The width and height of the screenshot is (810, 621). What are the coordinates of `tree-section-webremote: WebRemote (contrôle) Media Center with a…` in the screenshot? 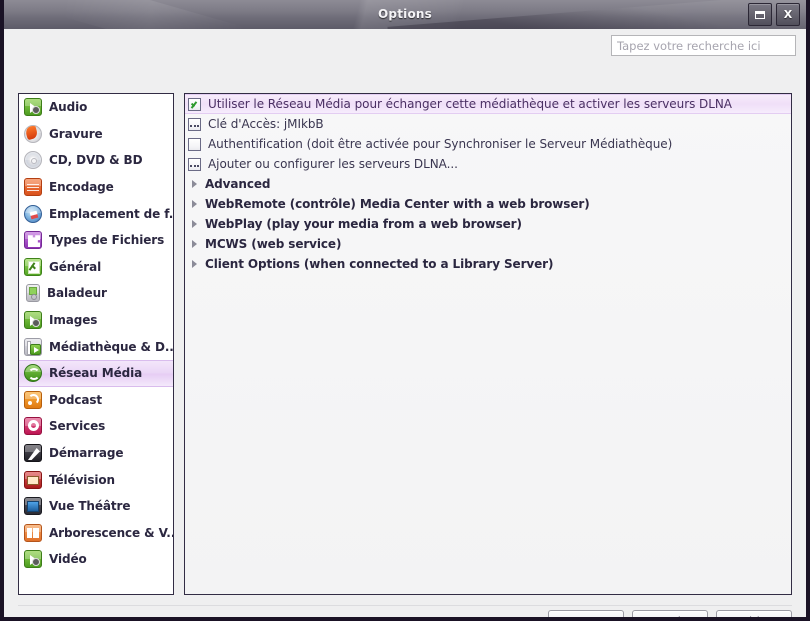 It's located at (488, 204).